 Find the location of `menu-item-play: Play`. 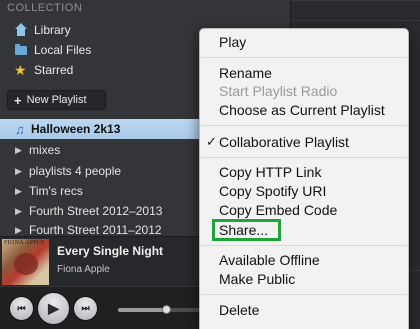

menu-item-play: Play is located at coordinates (232, 42).